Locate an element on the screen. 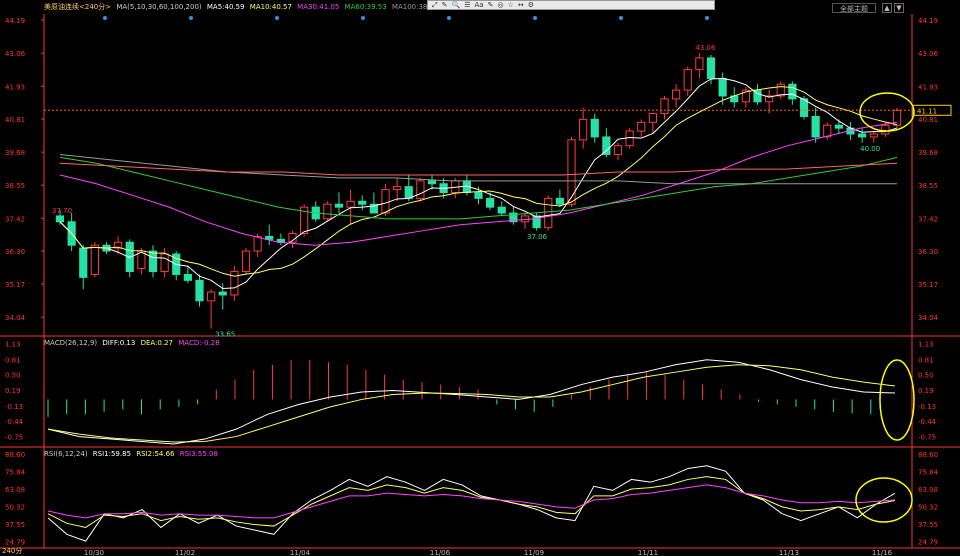  toolbar-item: 🔍 is located at coordinates (455, 5).